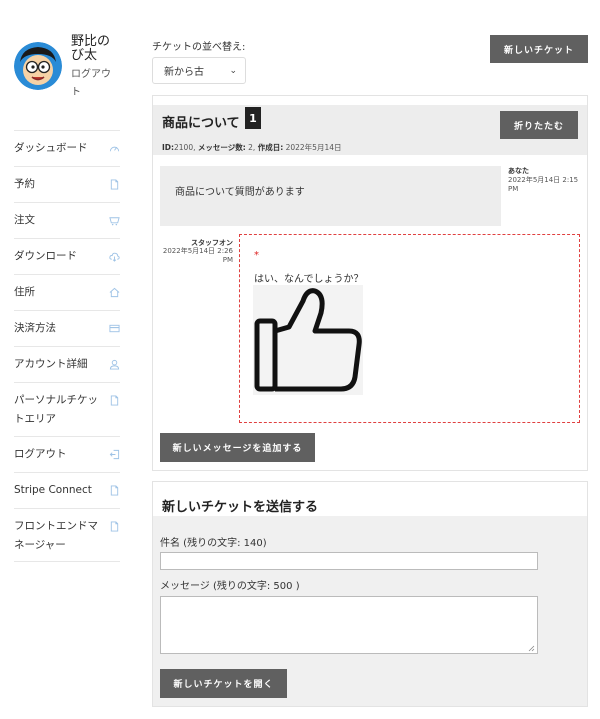 The image size is (600, 719). I want to click on sidebar-item-payment-methods: 決済方法, so click(67, 328).